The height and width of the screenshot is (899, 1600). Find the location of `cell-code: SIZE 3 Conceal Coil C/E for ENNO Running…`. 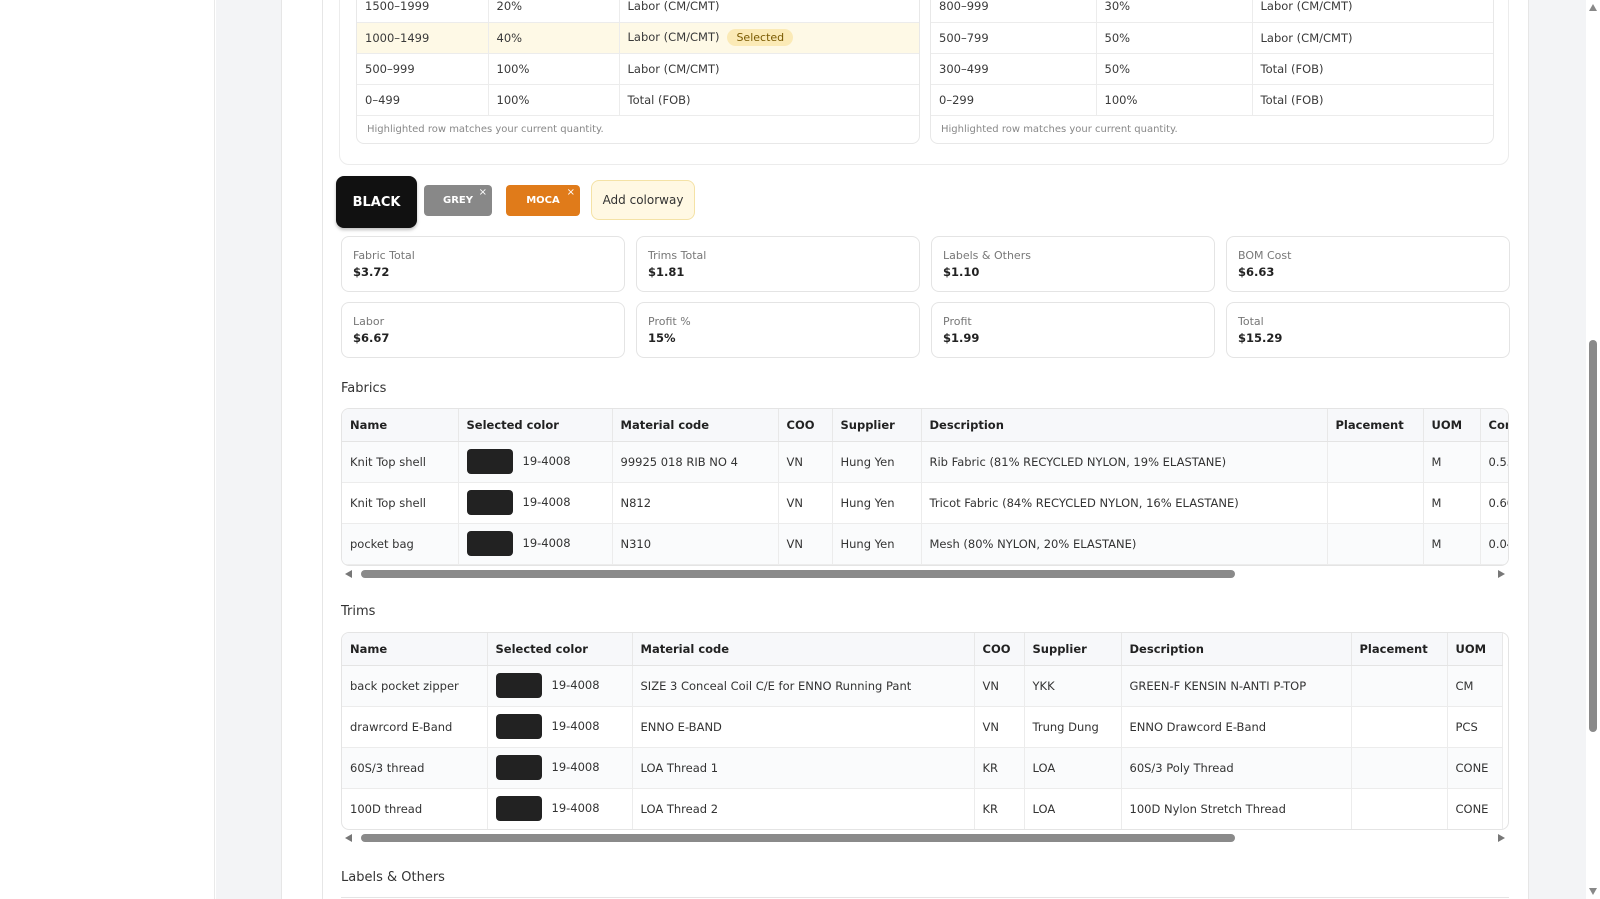

cell-code: SIZE 3 Conceal Coil C/E for ENNO Running… is located at coordinates (803, 686).